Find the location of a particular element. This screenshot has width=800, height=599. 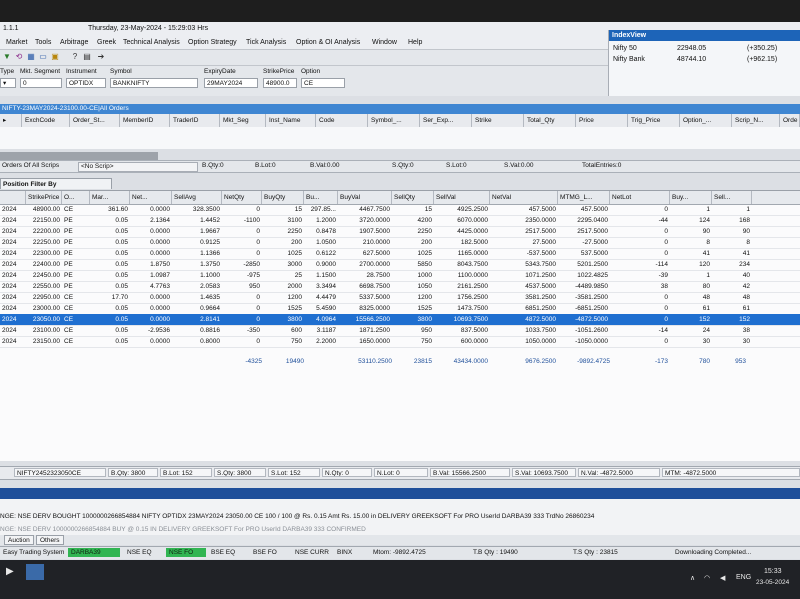

position-col-header: BuyVal is located at coordinates (365, 197).